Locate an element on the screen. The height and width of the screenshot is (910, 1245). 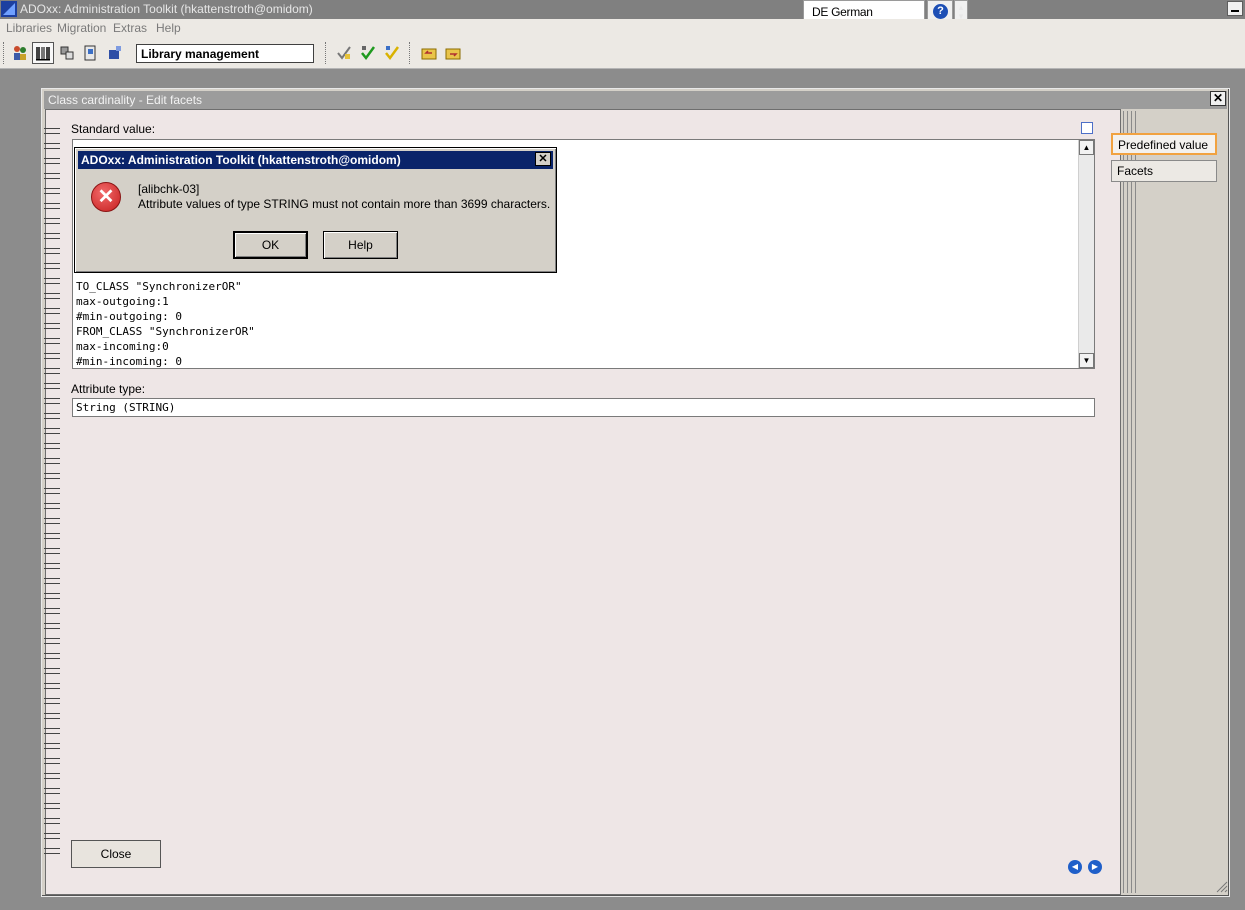
standard-value-line: #min-incoming: 0 is located at coordinates (129, 361).